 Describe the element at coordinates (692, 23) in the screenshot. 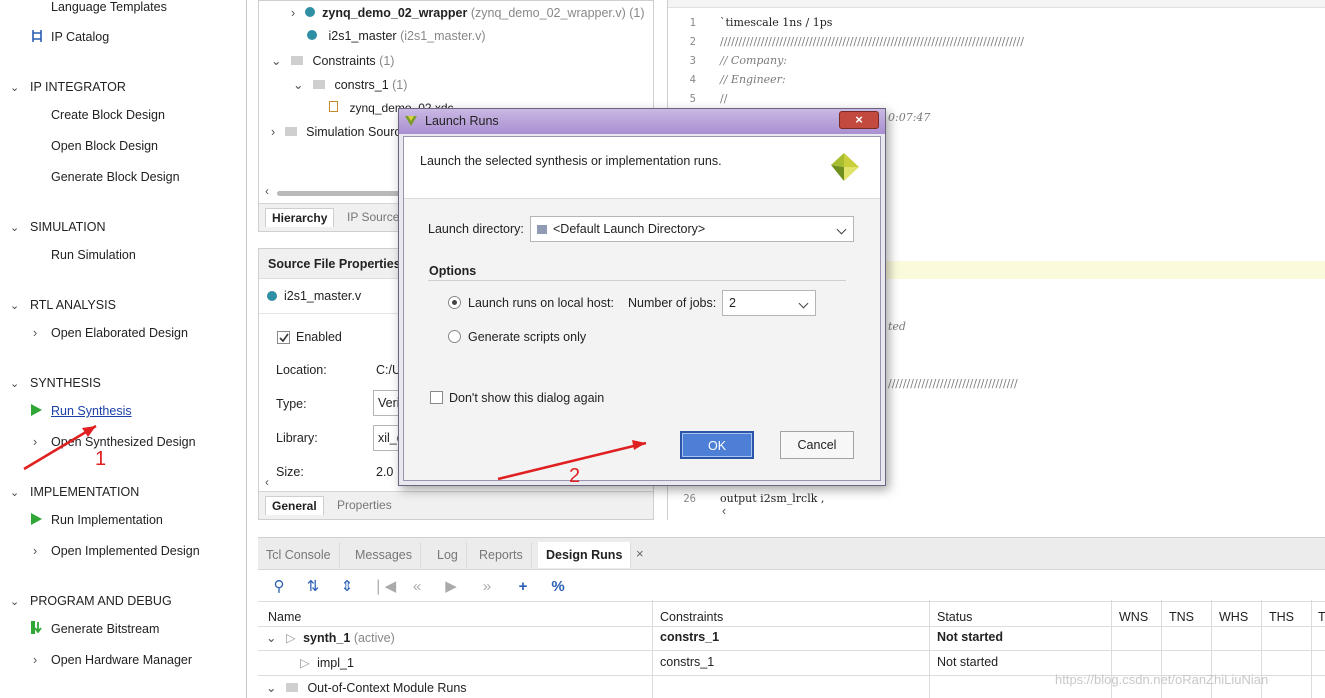

I see `line-number: 1` at that location.